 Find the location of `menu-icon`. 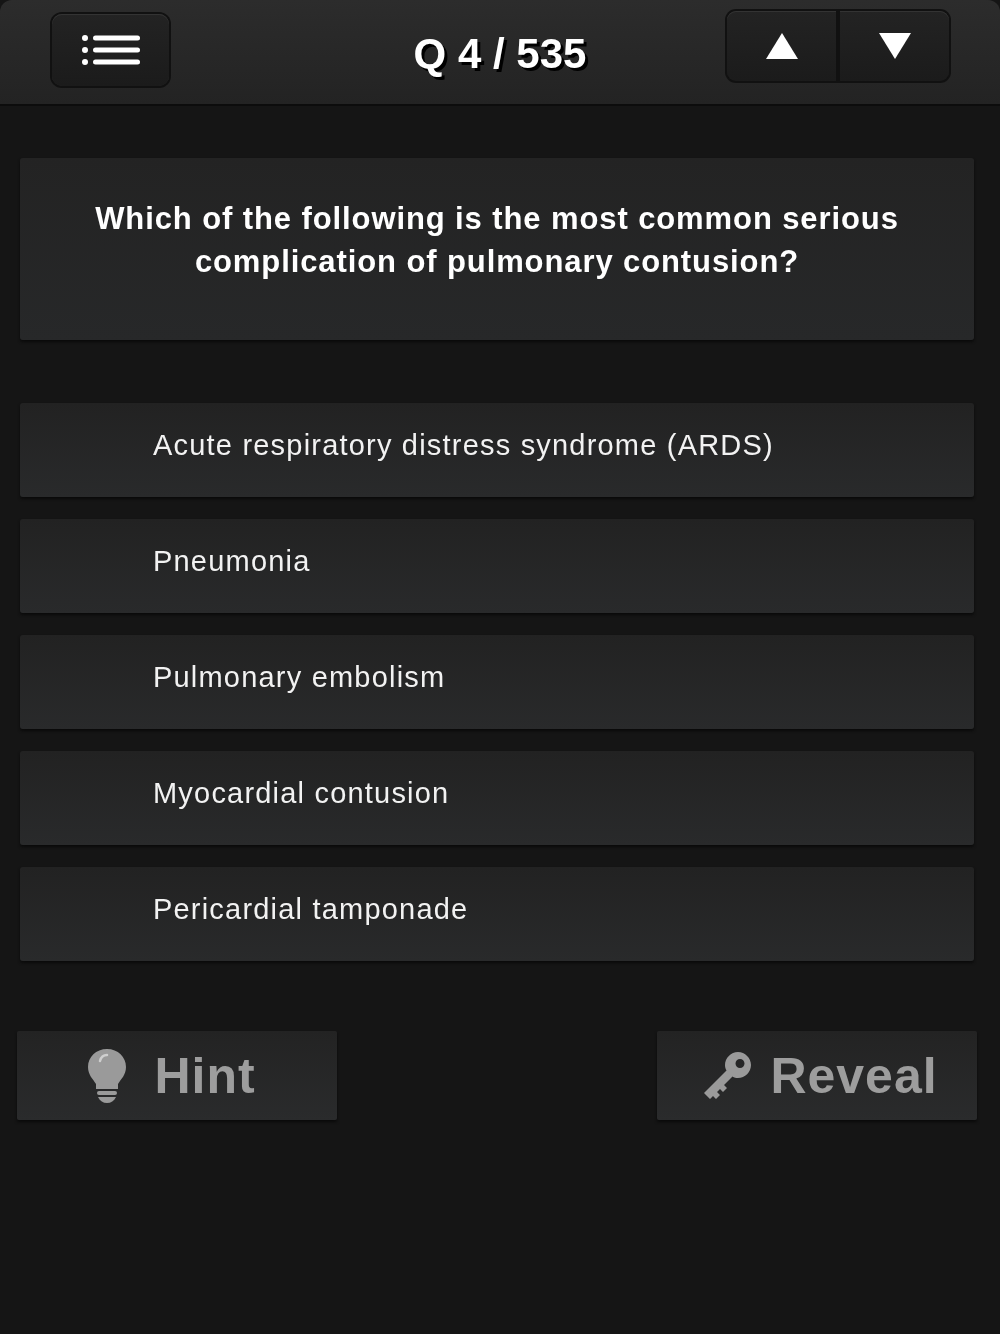

menu-icon is located at coordinates (110, 50).